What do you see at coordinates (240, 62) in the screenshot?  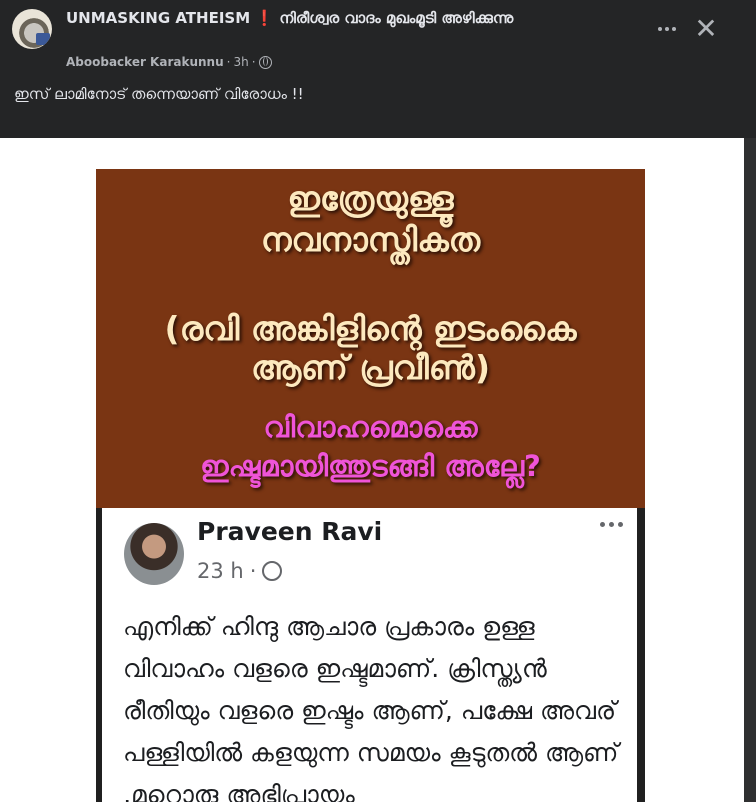 I see `post-time: 3h` at bounding box center [240, 62].